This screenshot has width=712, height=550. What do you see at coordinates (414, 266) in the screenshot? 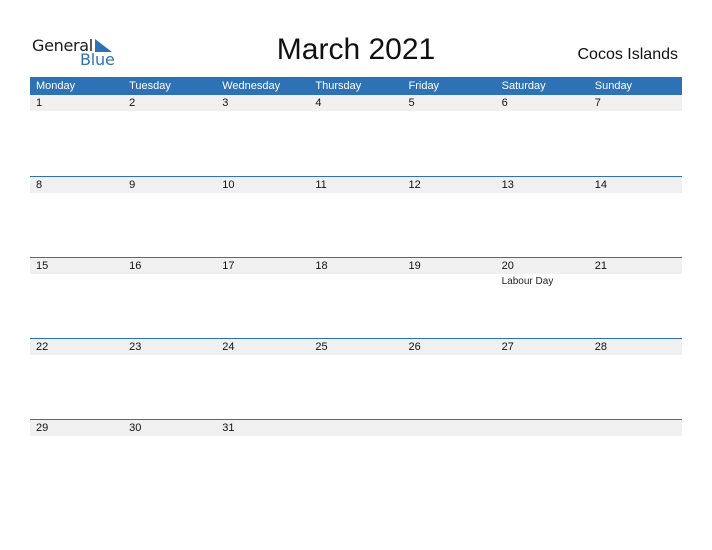
I see `day-number: 19` at bounding box center [414, 266].